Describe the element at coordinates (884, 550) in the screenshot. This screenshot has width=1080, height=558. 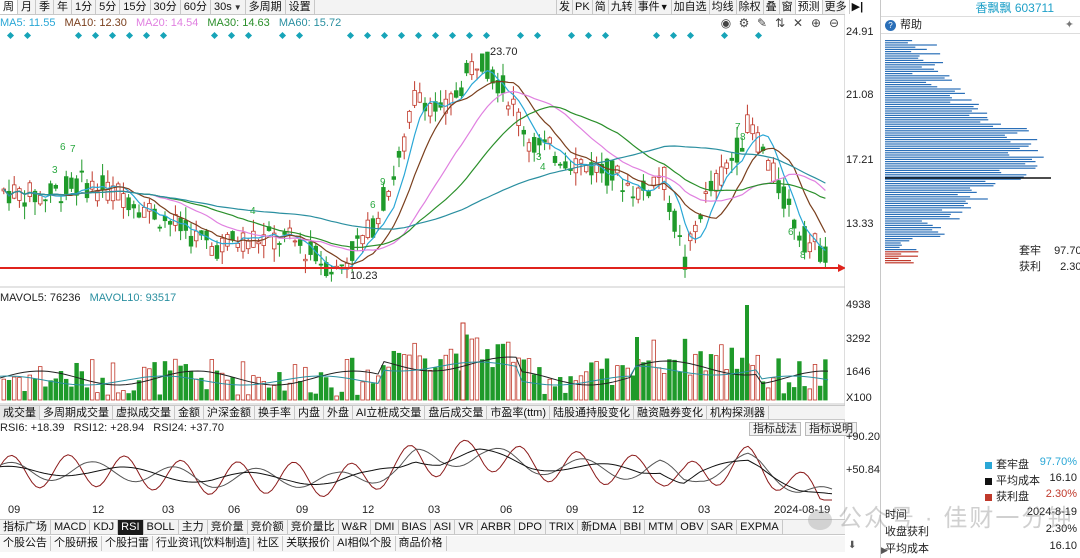
I see `collapse-icon: ▶` at that location.